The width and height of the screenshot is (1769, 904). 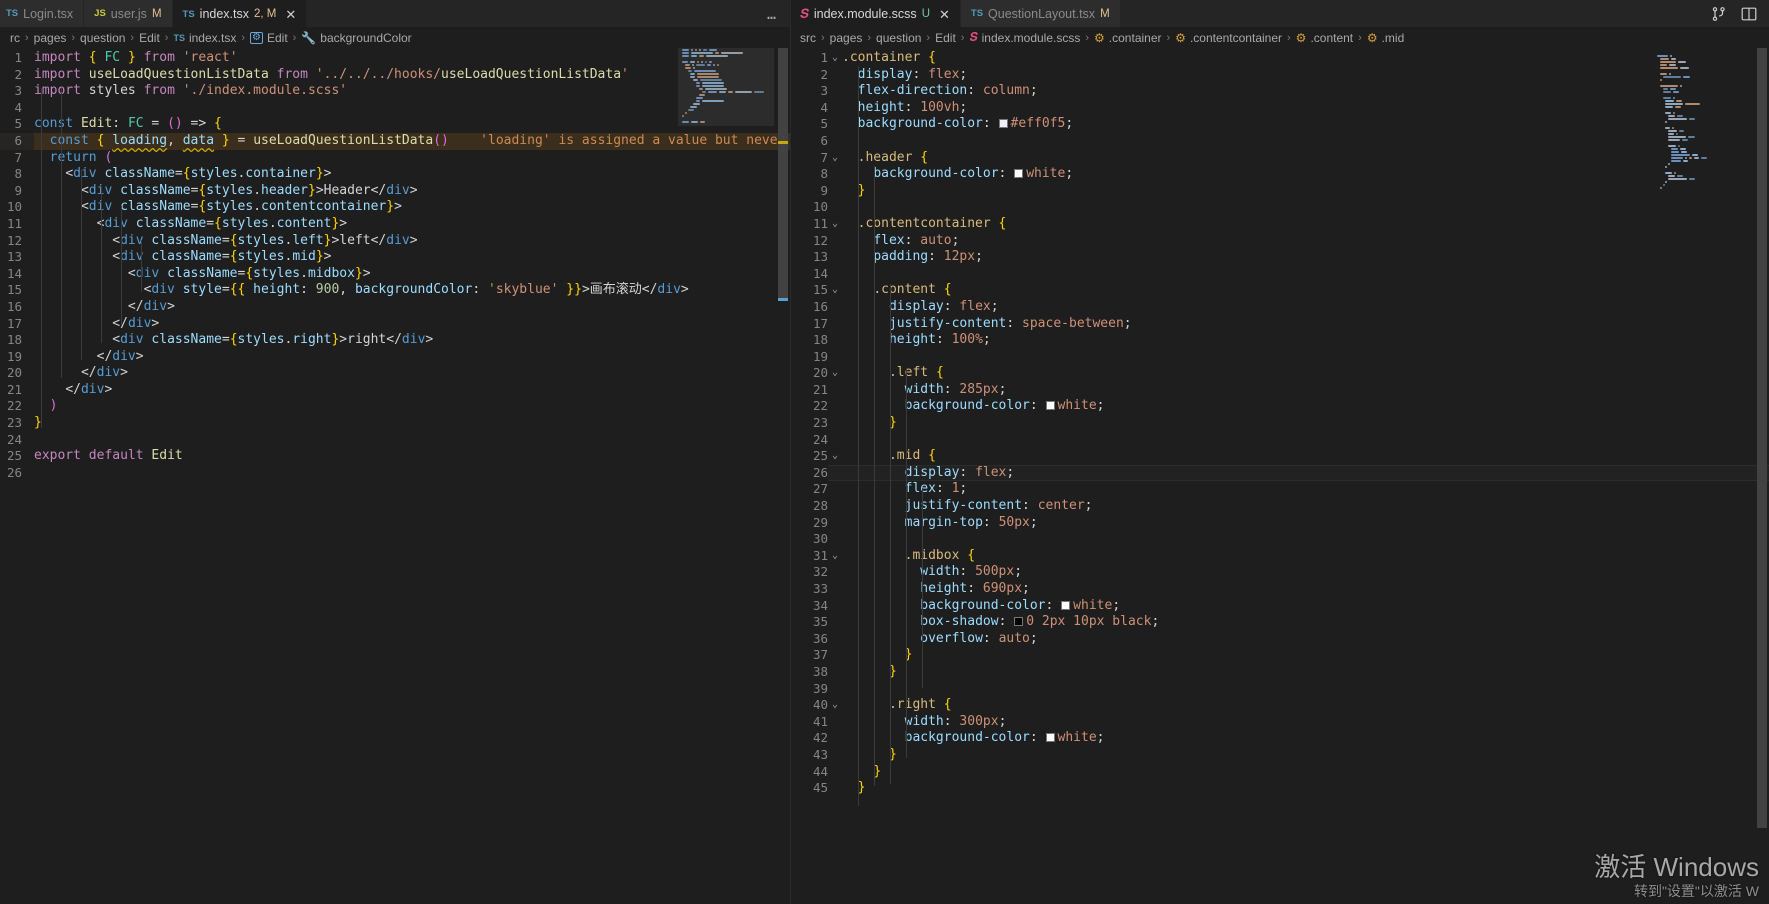 What do you see at coordinates (269, 38) in the screenshot?
I see `crumb-symbol-edit: ⚙ Edit` at bounding box center [269, 38].